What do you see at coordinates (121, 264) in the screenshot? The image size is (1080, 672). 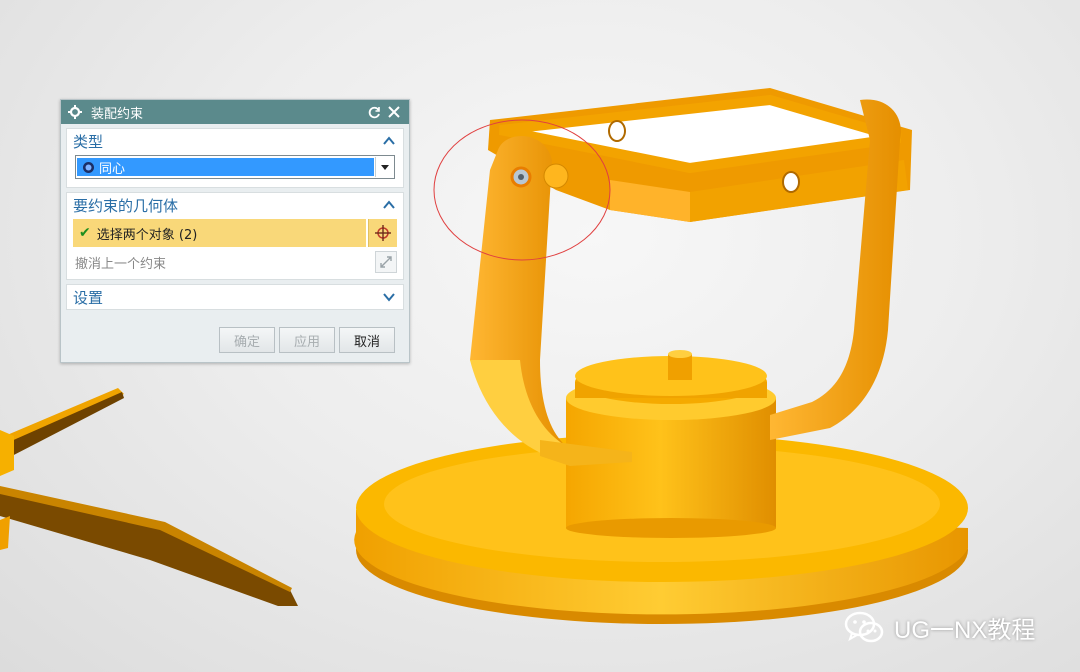 I see `undo-last-constraint-label: 撤消上一个约束` at bounding box center [121, 264].